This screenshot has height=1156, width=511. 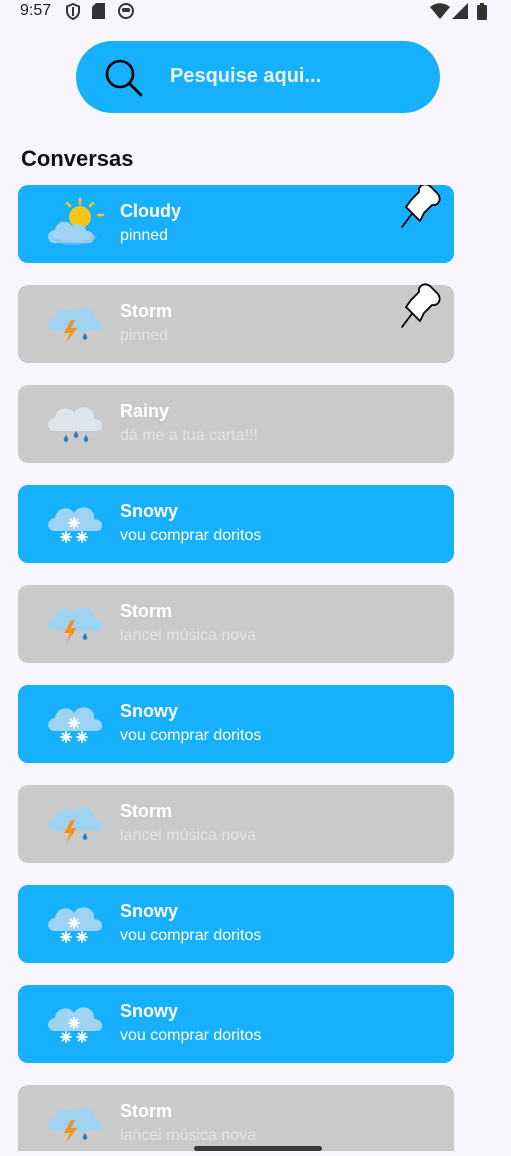 What do you see at coordinates (73, 11) in the screenshot?
I see `shield-icon` at bounding box center [73, 11].